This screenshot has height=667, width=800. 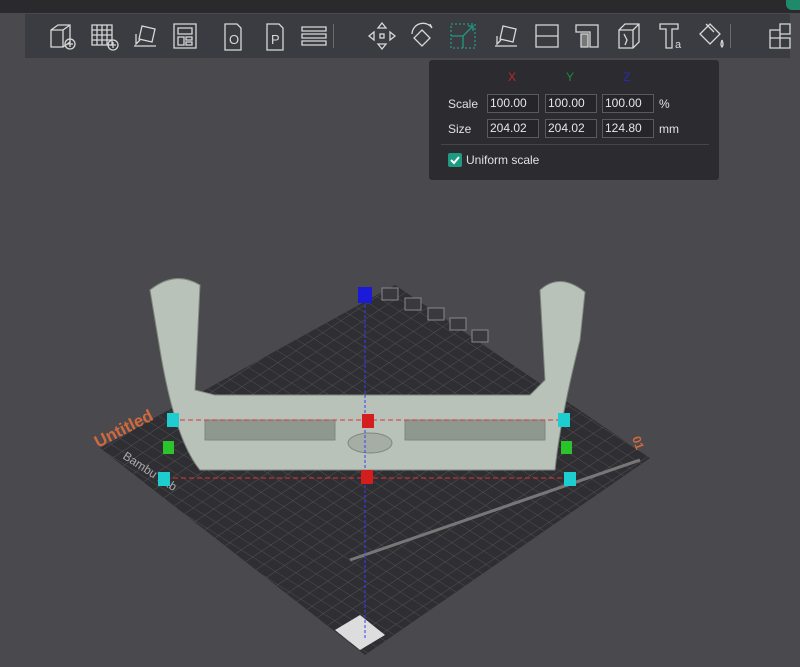 What do you see at coordinates (460, 129) in the screenshot?
I see `size-label: Size` at bounding box center [460, 129].